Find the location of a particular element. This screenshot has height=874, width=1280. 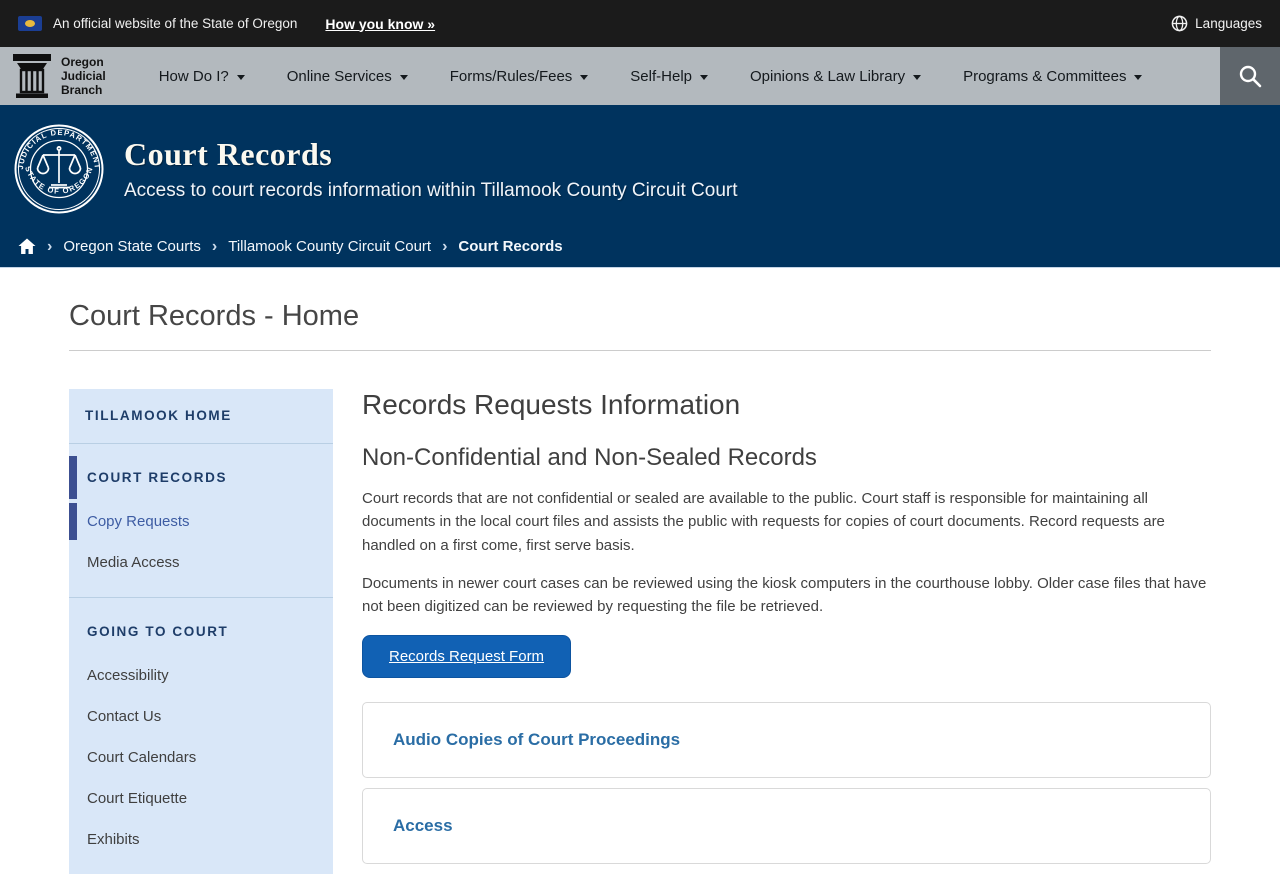

home-icon is located at coordinates (27, 246).